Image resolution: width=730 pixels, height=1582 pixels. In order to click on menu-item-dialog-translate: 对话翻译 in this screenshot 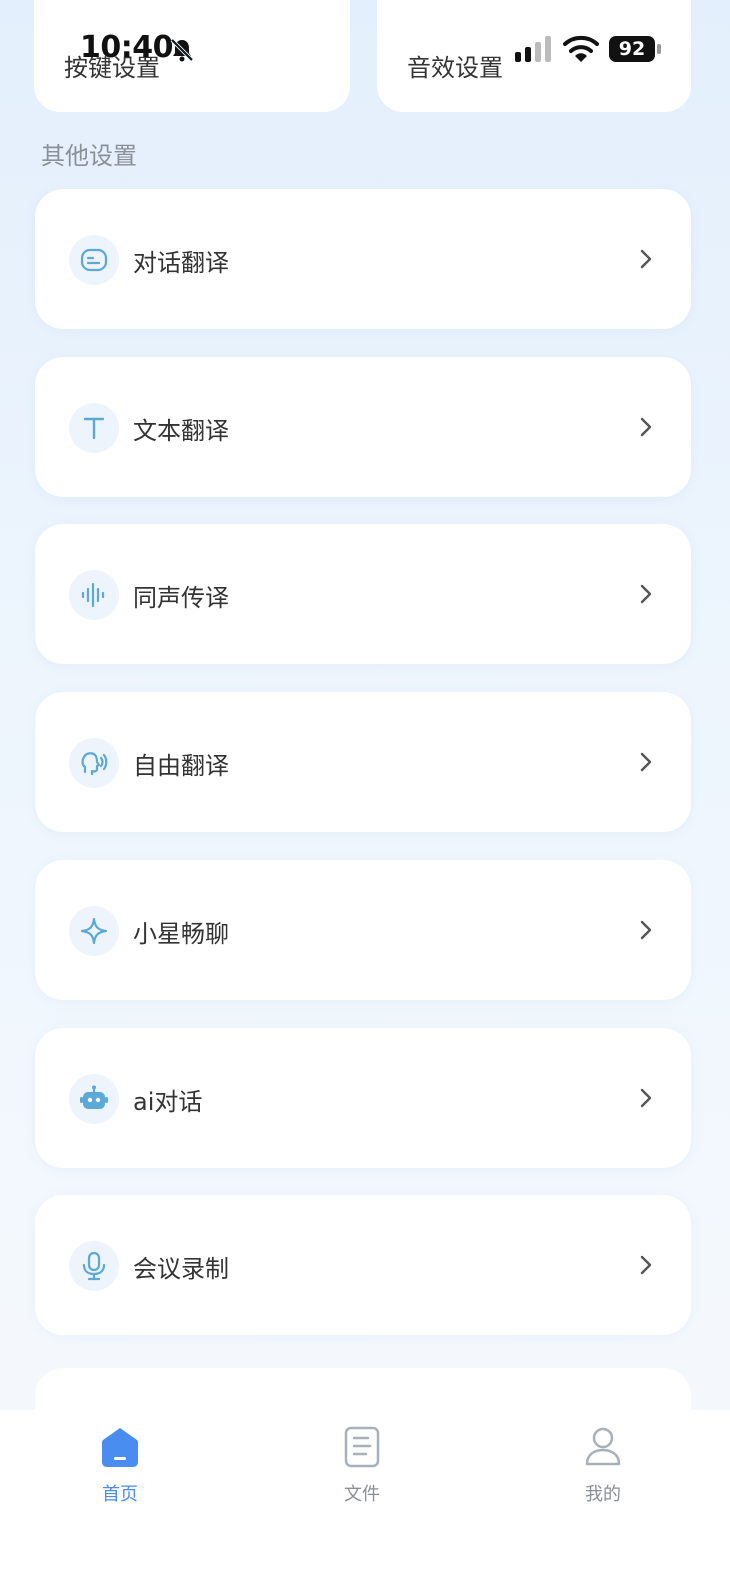, I will do `click(363, 259)`.